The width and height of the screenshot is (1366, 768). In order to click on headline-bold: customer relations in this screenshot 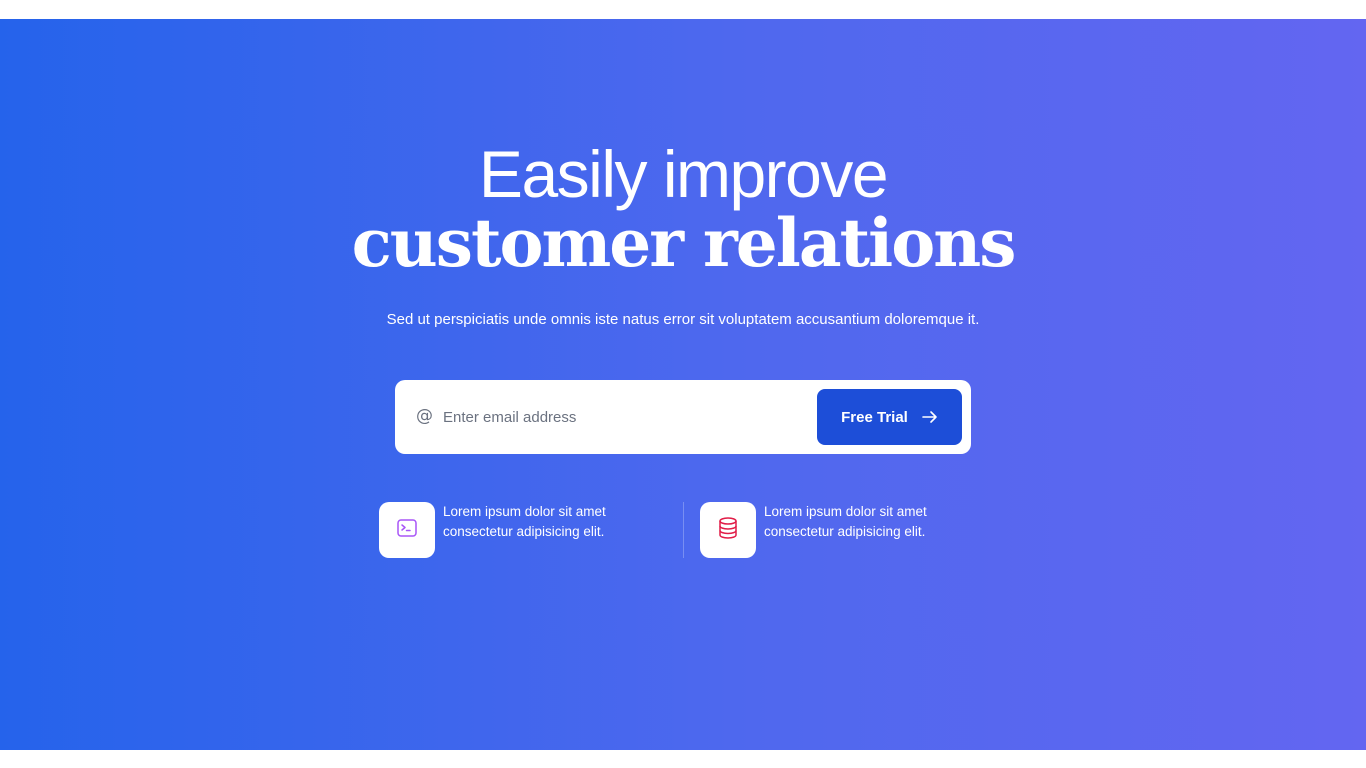, I will do `click(684, 243)`.